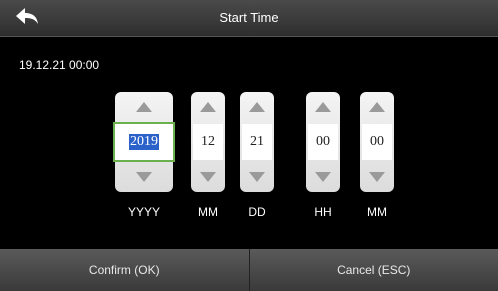 This screenshot has height=291, width=498. I want to click on month-value: 12, so click(208, 142).